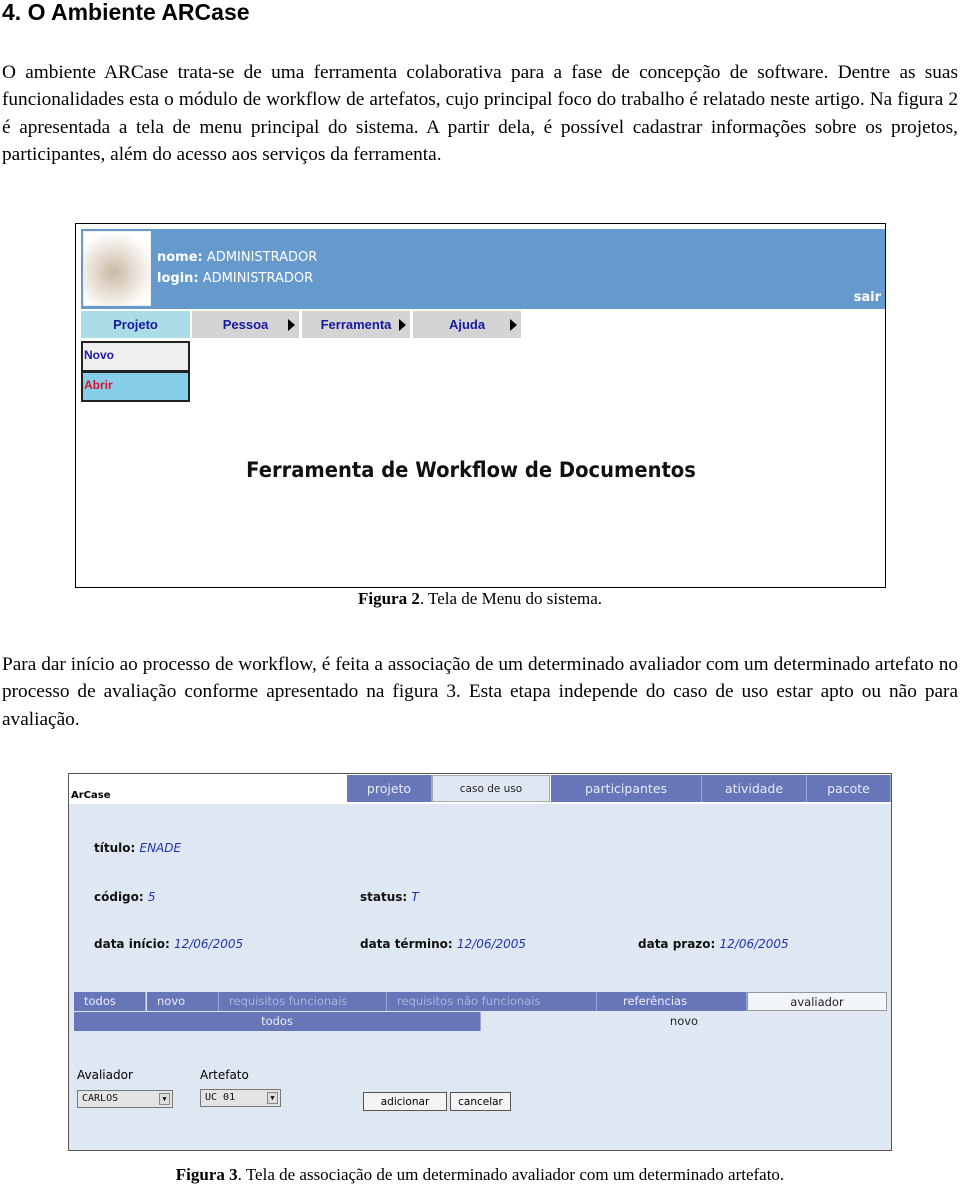  I want to click on tab-participantes: participantes, so click(626, 788).